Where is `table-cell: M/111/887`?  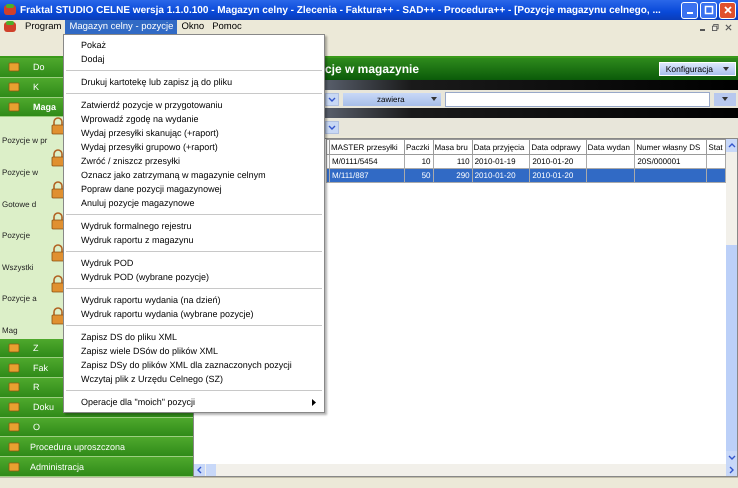
table-cell: M/111/887 is located at coordinates (350, 175).